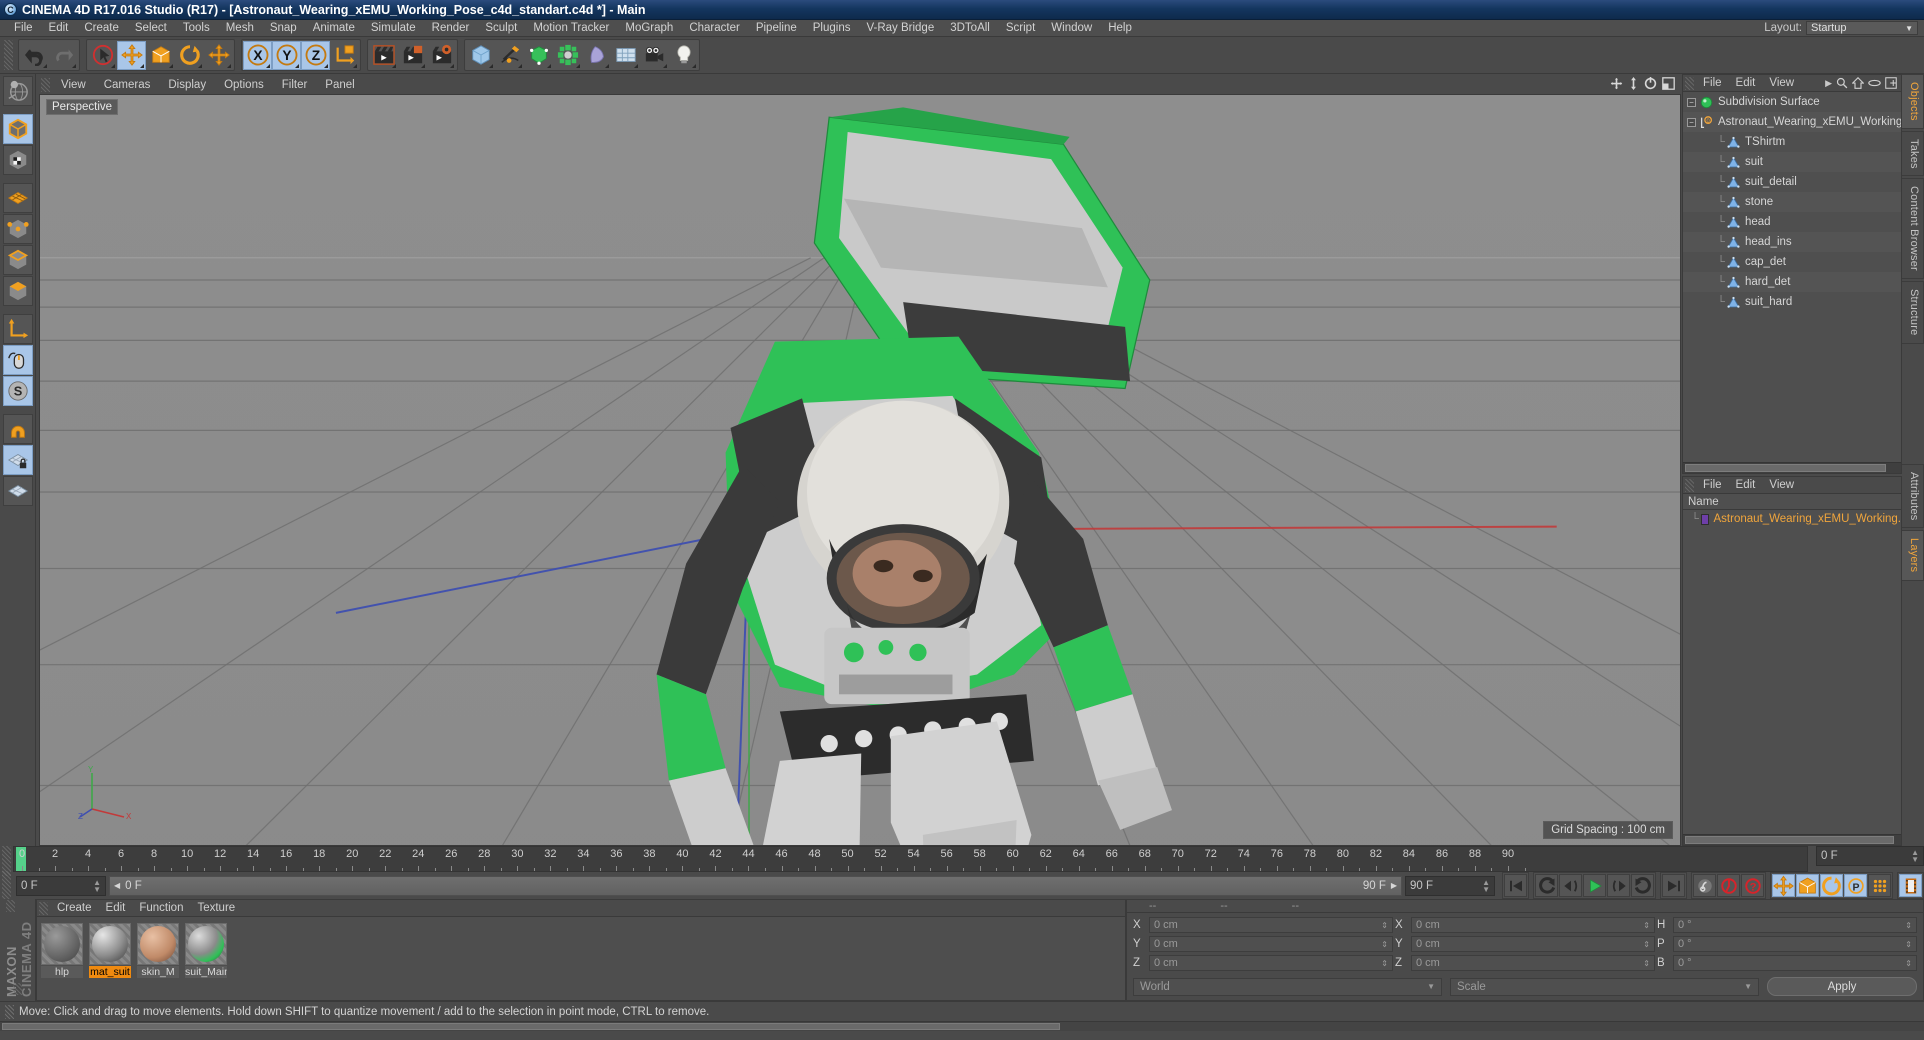 The image size is (1924, 1040). What do you see at coordinates (596, 55) in the screenshot?
I see `deformer-icon` at bounding box center [596, 55].